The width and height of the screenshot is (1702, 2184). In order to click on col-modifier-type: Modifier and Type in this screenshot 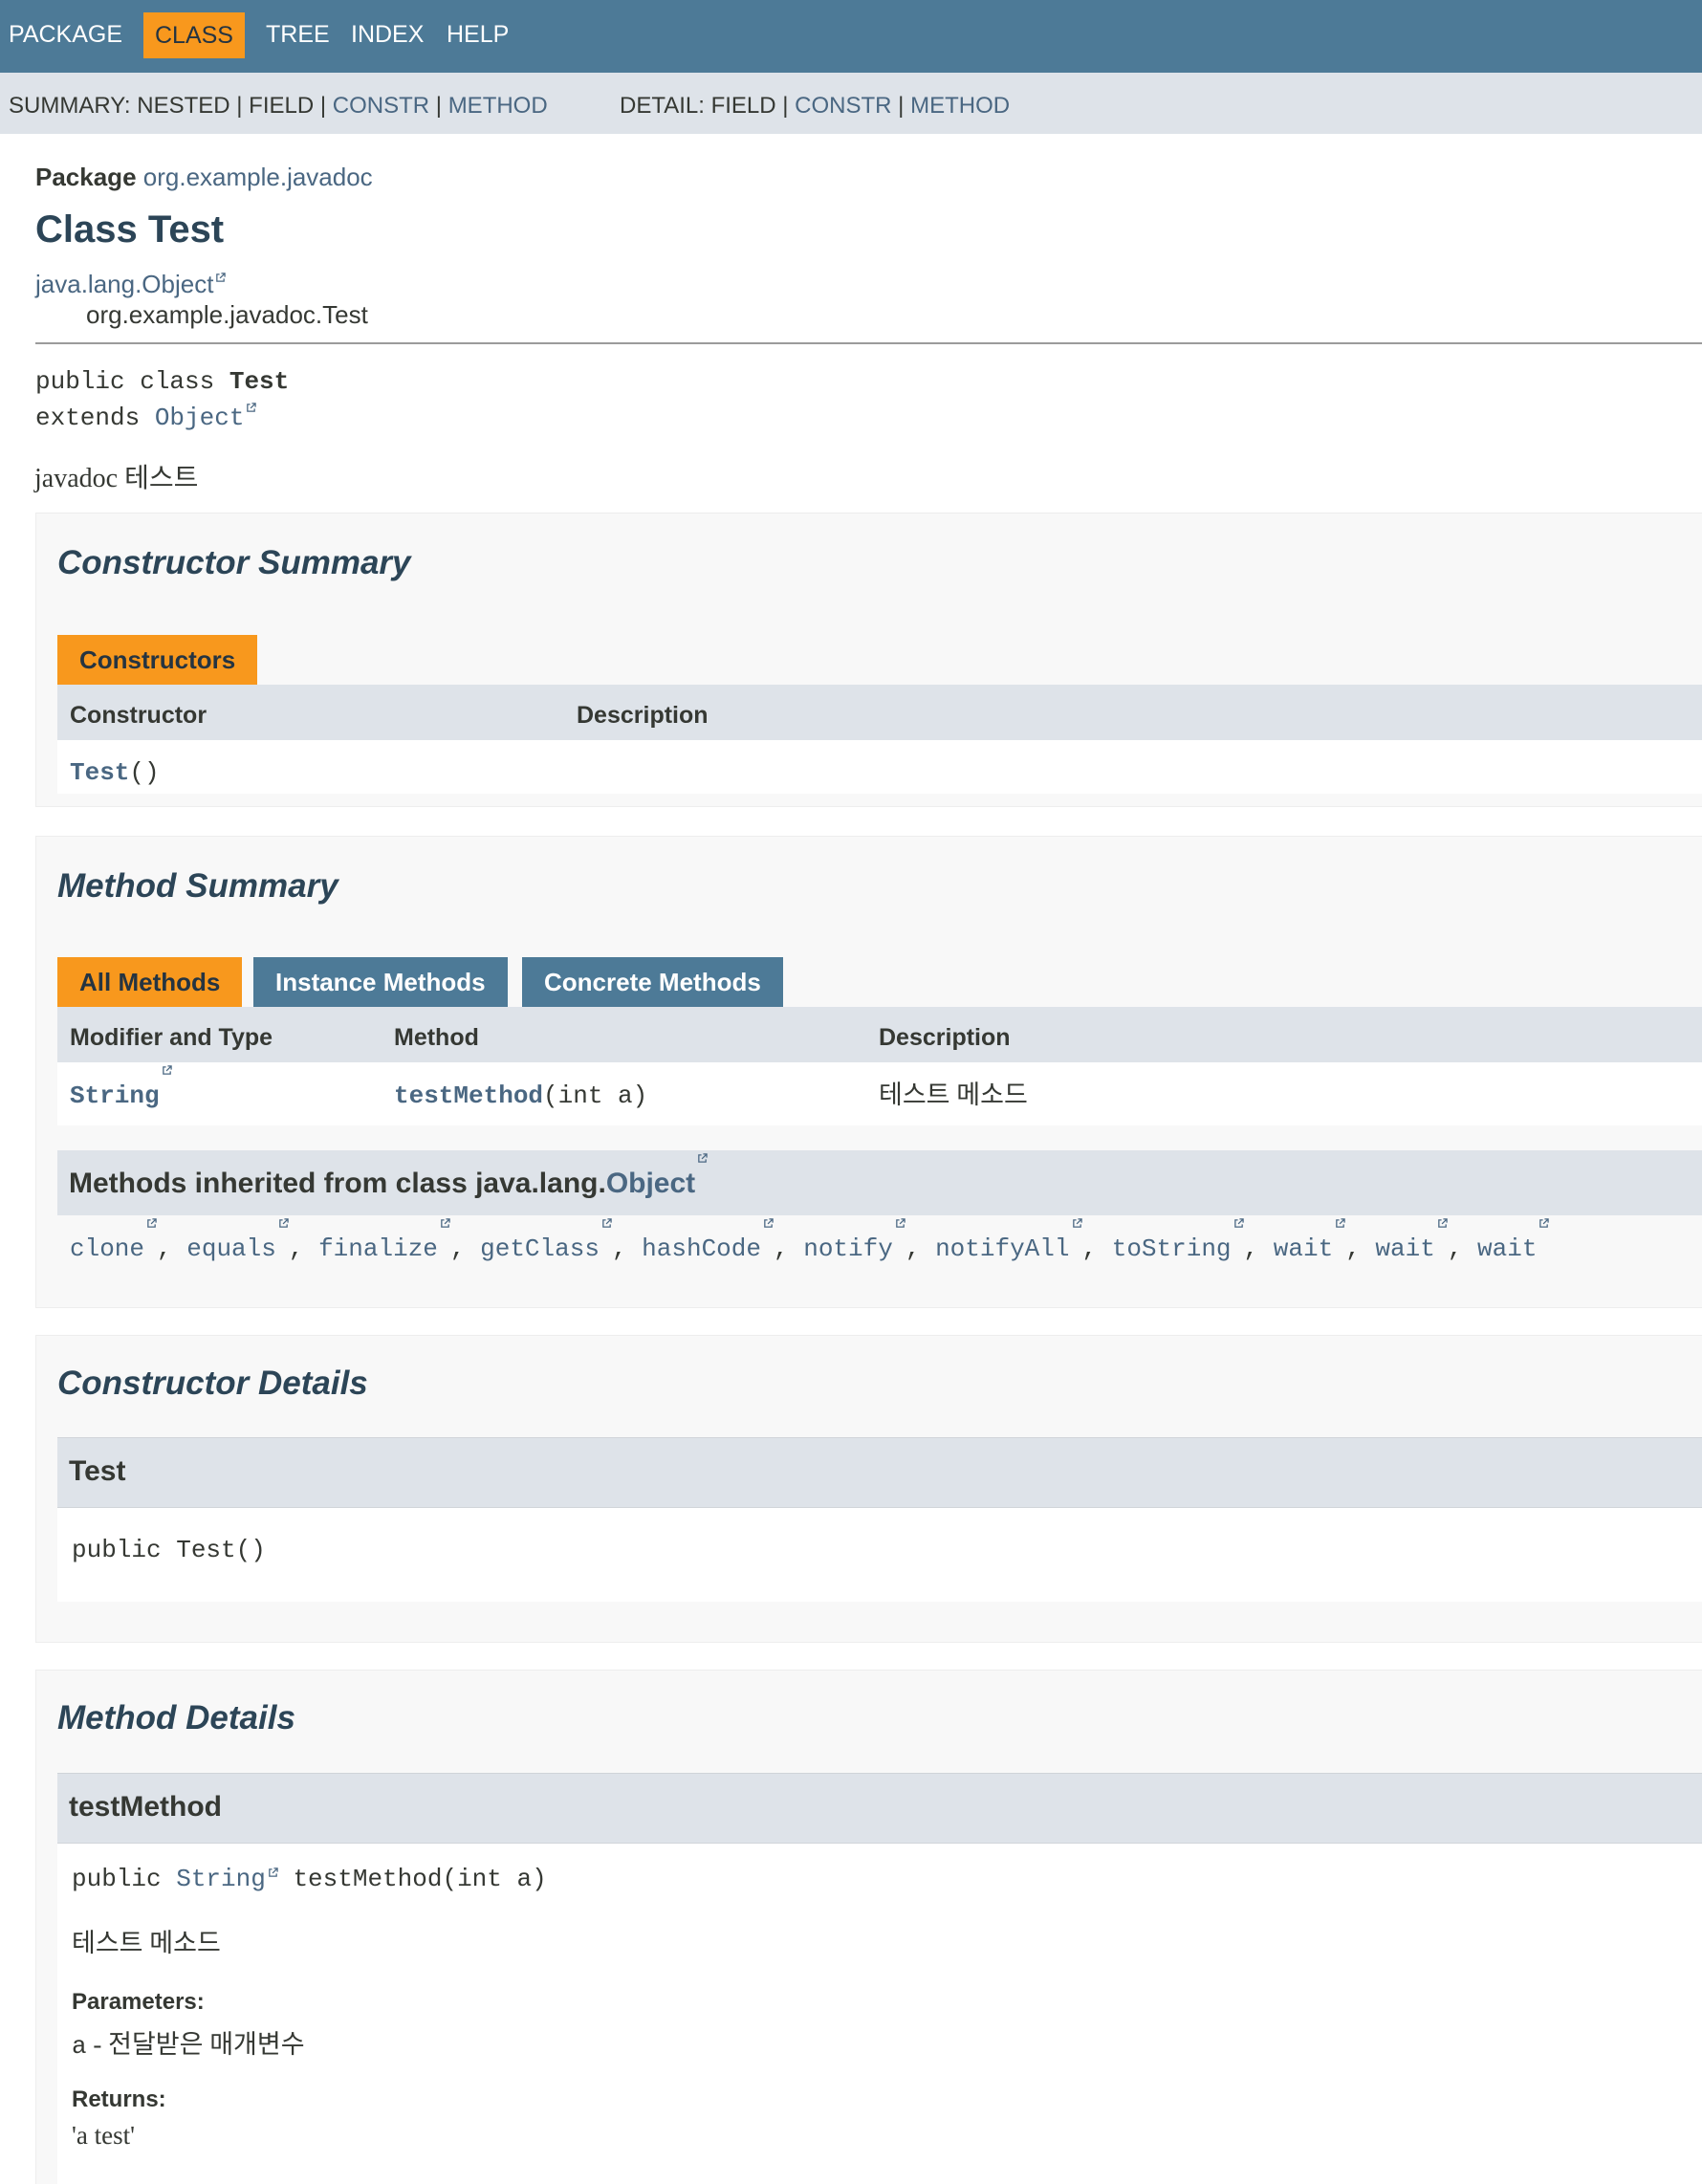, I will do `click(172, 1038)`.